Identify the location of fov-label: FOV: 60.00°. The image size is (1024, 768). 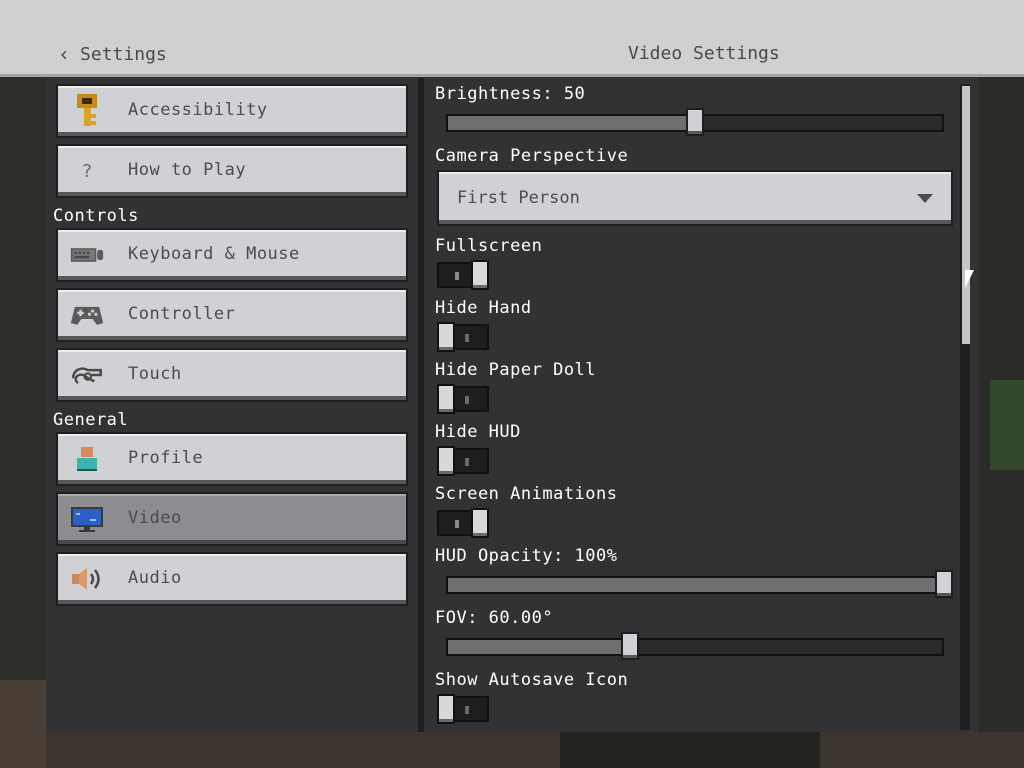
(494, 618).